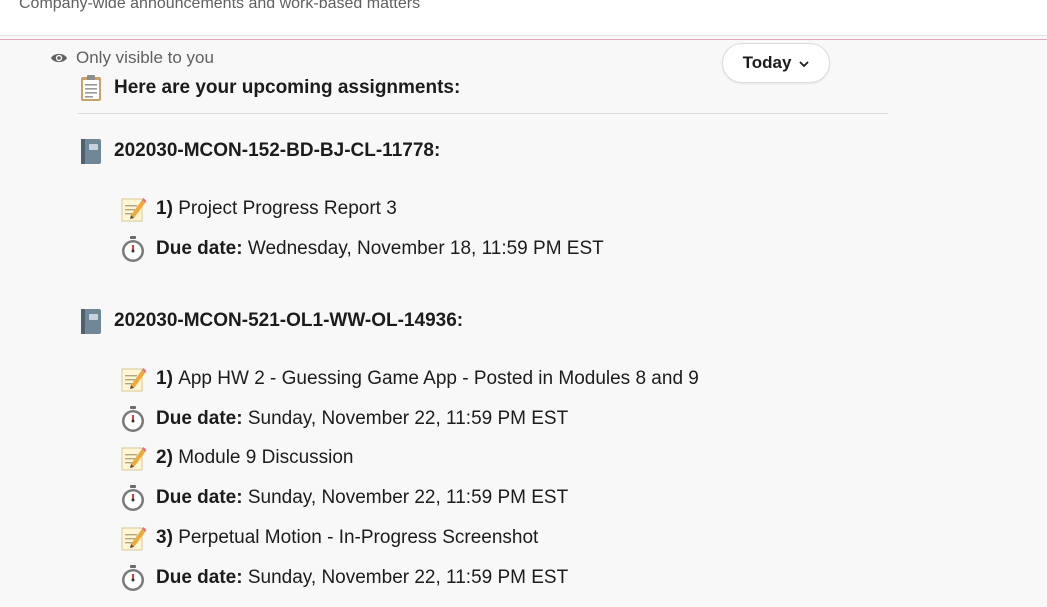 The width and height of the screenshot is (1047, 607). Describe the element at coordinates (164, 457) in the screenshot. I see `assignment-number: 2)` at that location.